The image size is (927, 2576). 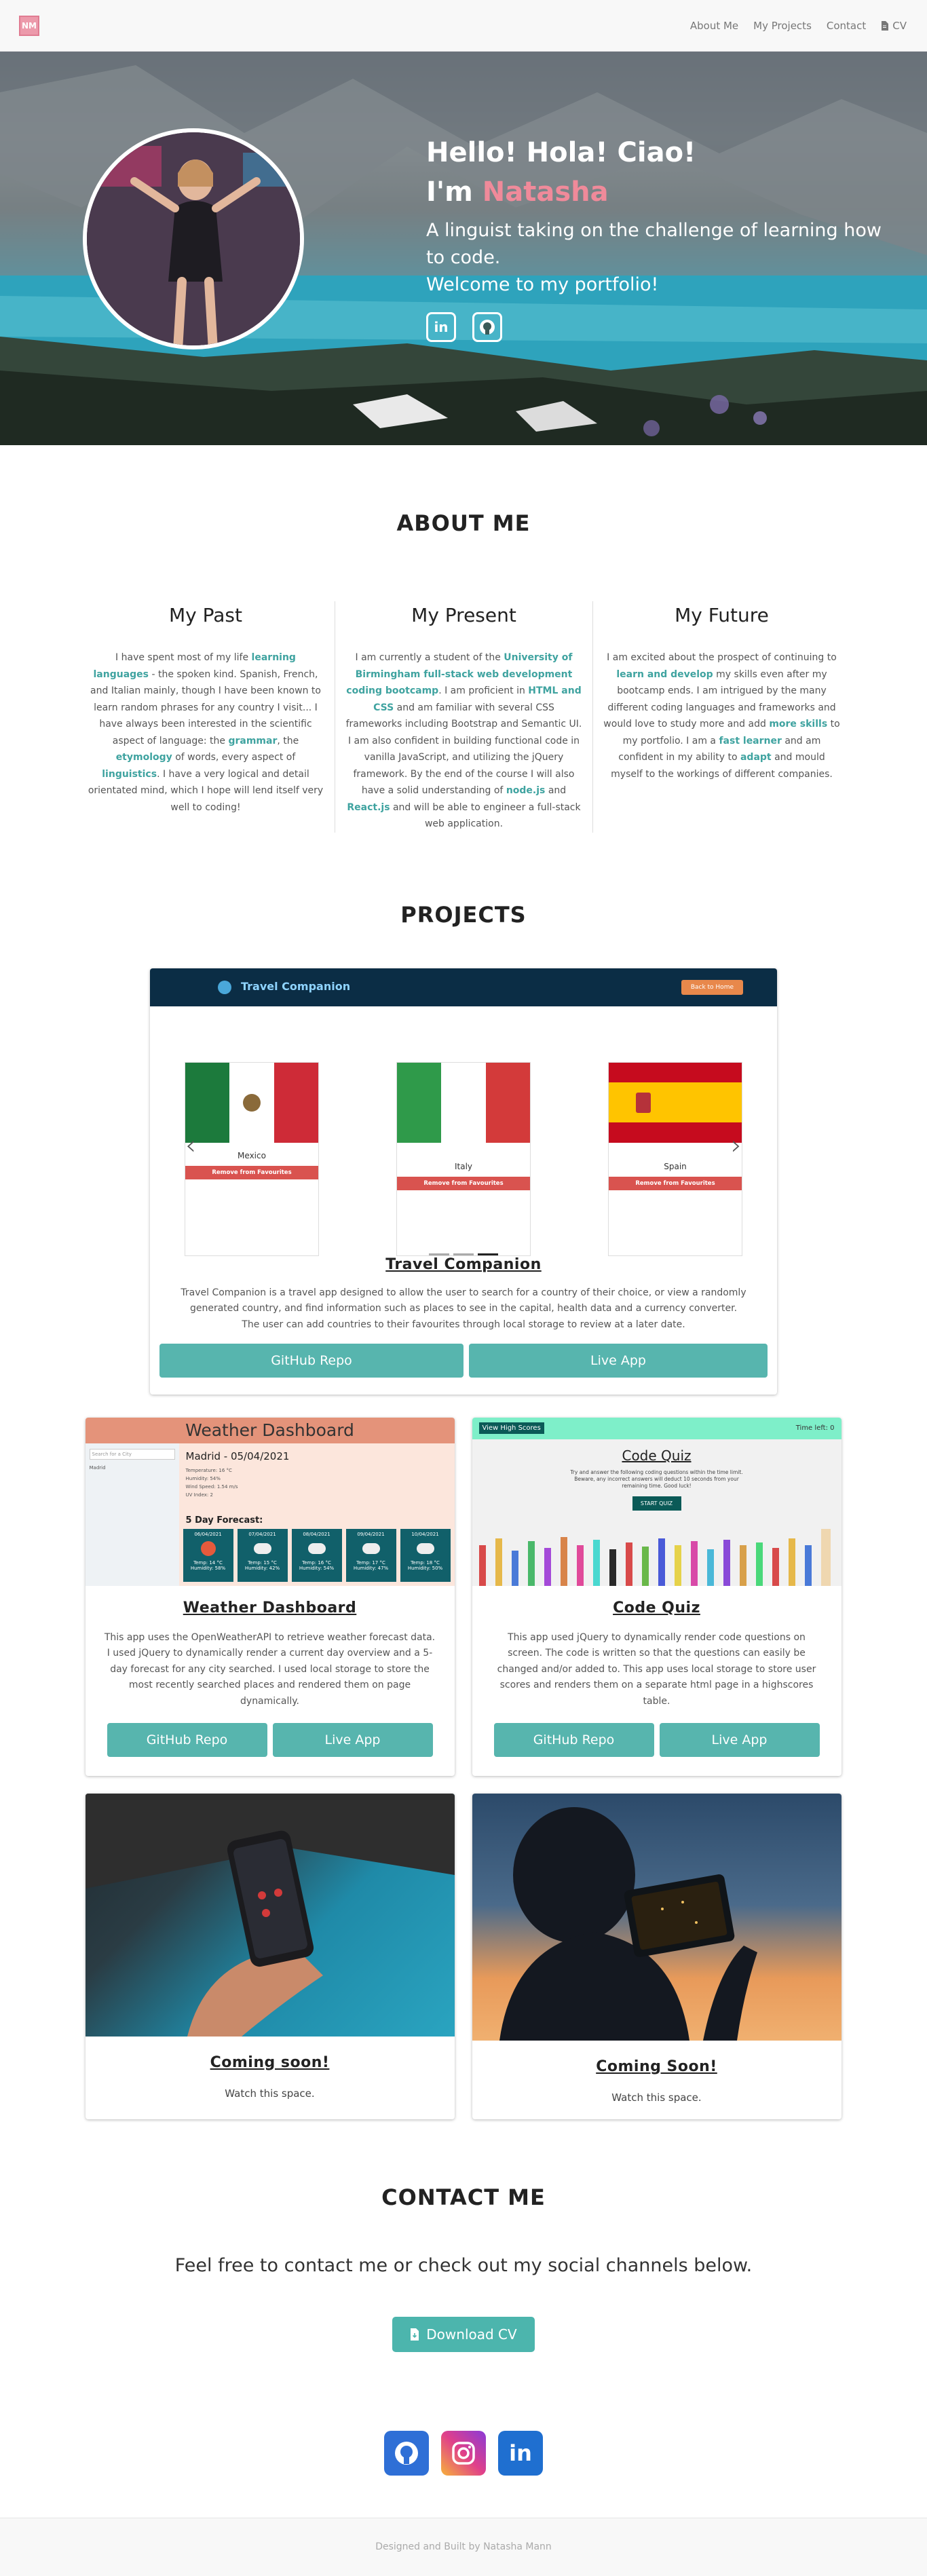 I want to click on mexico-emblem-icon, so click(x=251, y=1102).